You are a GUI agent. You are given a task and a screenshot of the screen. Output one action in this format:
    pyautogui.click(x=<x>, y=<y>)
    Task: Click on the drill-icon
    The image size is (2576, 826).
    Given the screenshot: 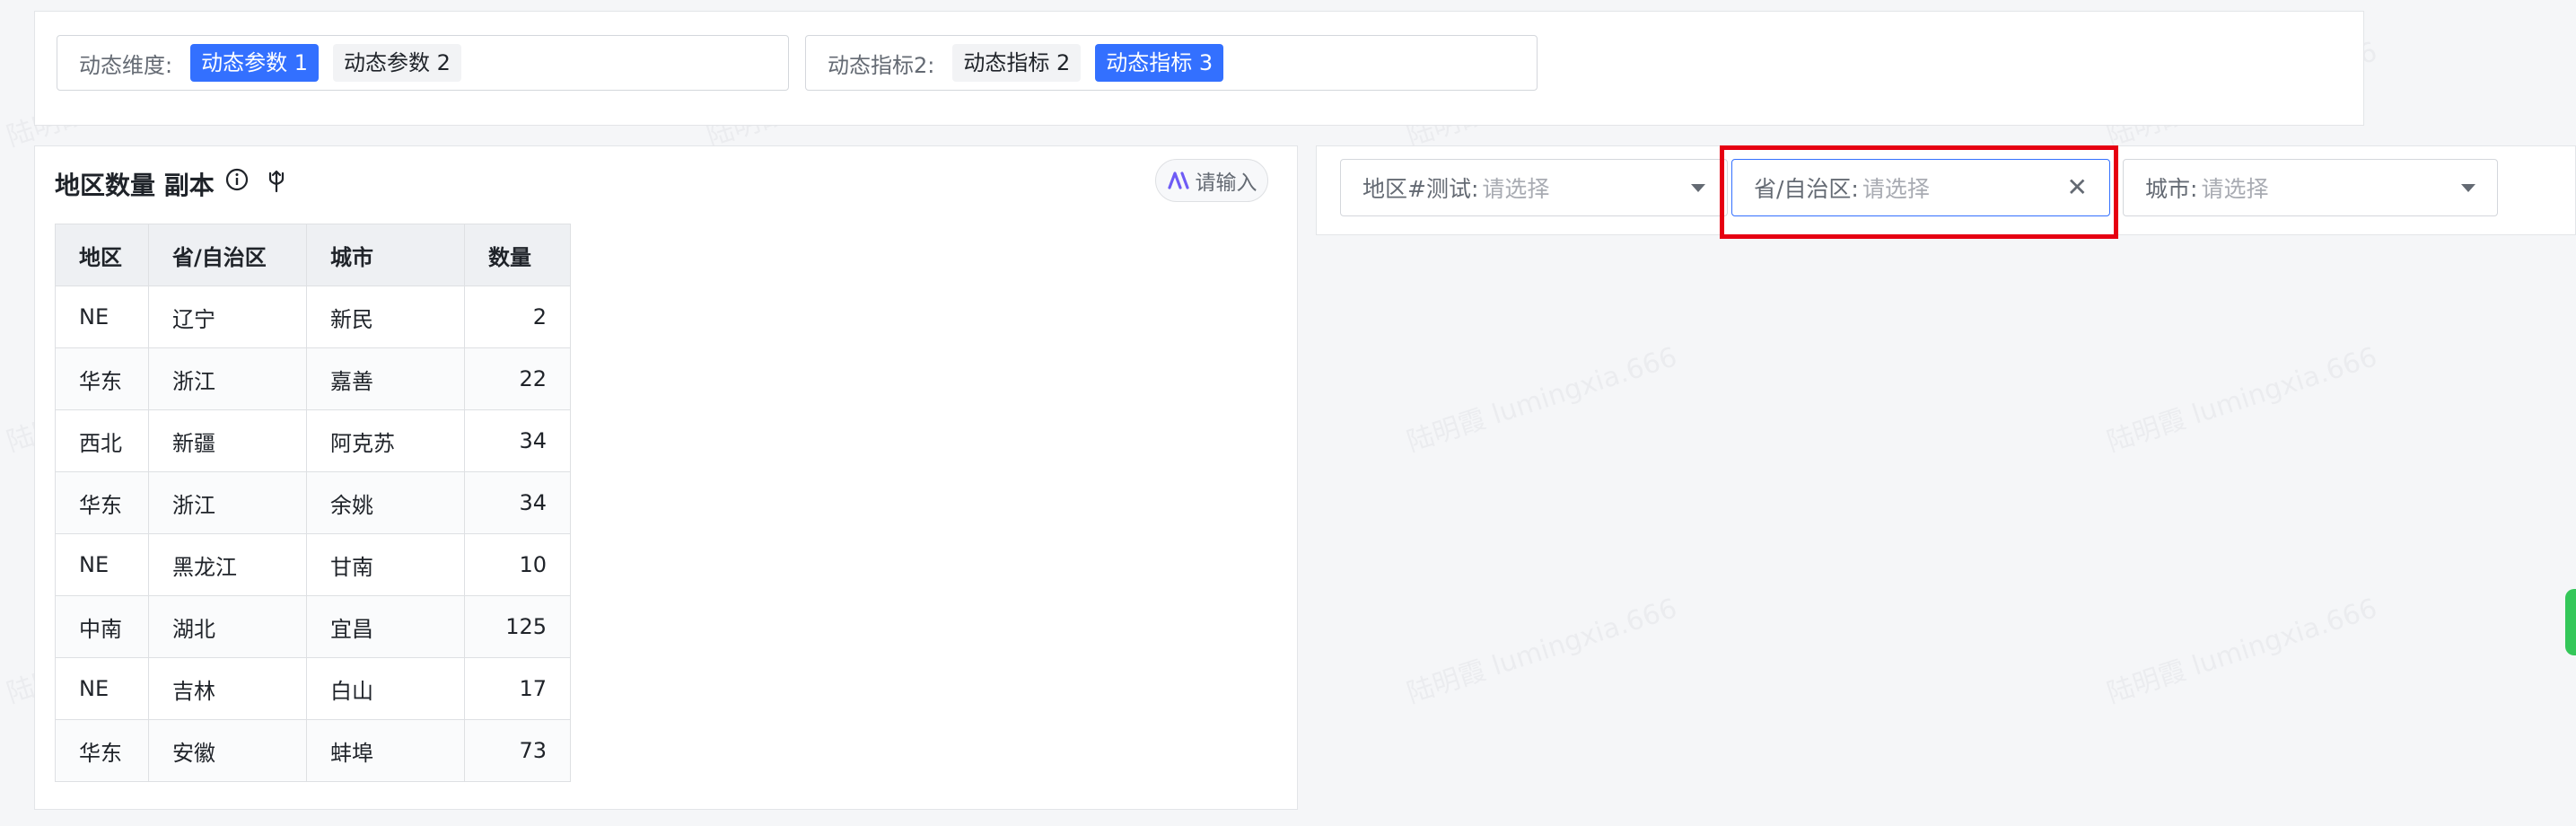 What is the action you would take?
    pyautogui.click(x=276, y=180)
    